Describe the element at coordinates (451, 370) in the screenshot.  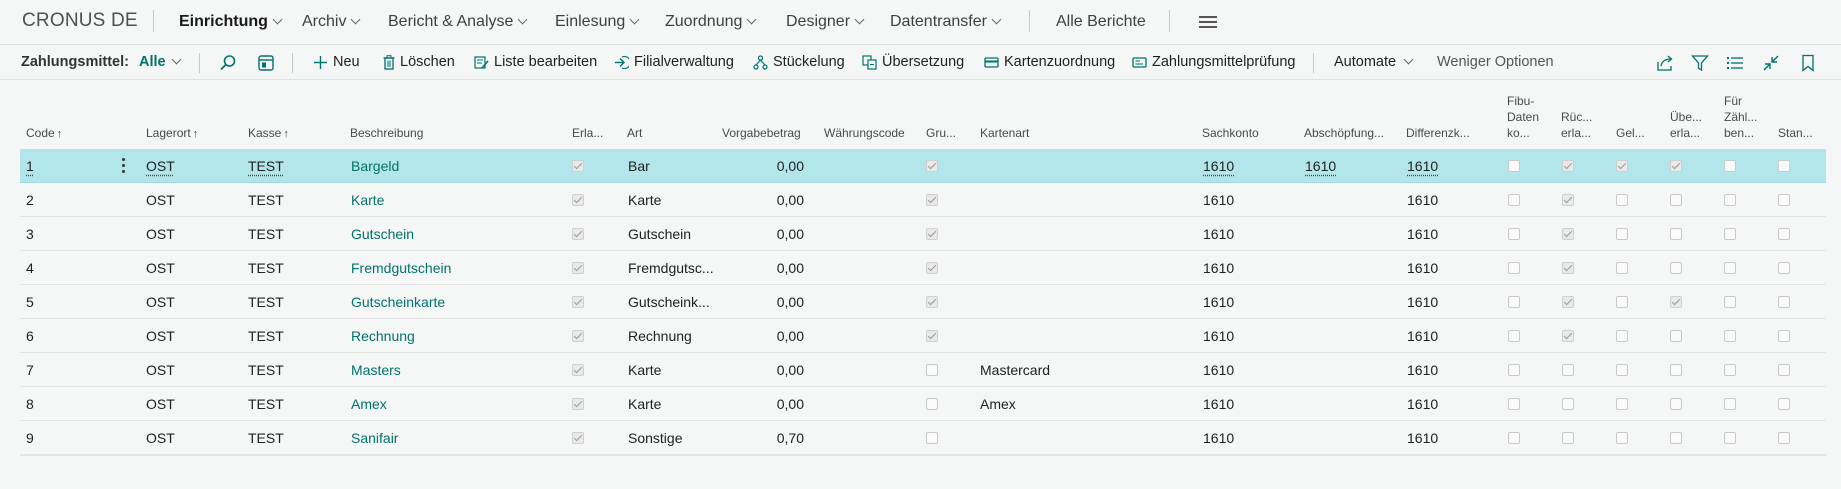
I see `cell-beschreibung: Masters` at that location.